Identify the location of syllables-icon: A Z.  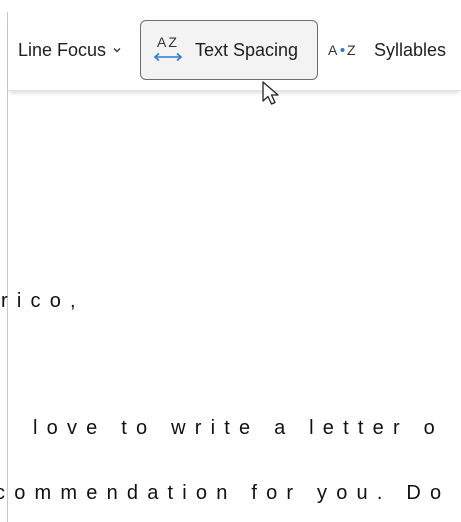
(342, 50).